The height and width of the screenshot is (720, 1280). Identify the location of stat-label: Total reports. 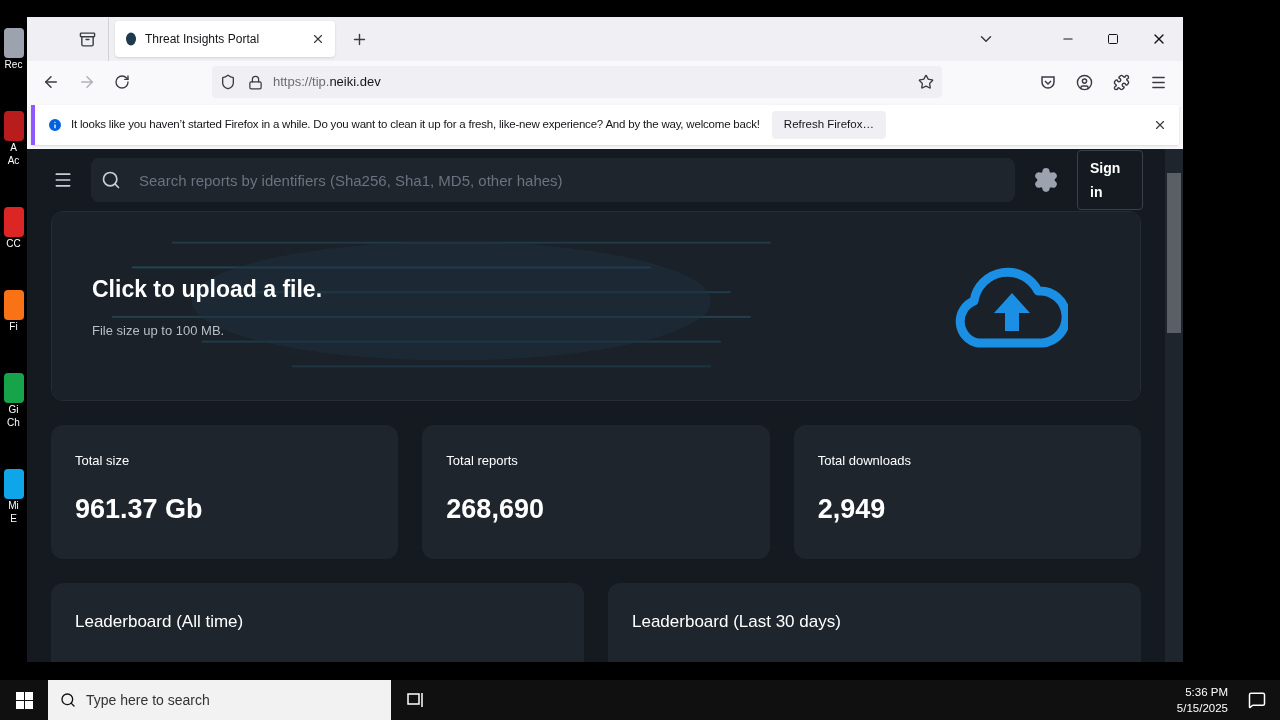
(482, 461).